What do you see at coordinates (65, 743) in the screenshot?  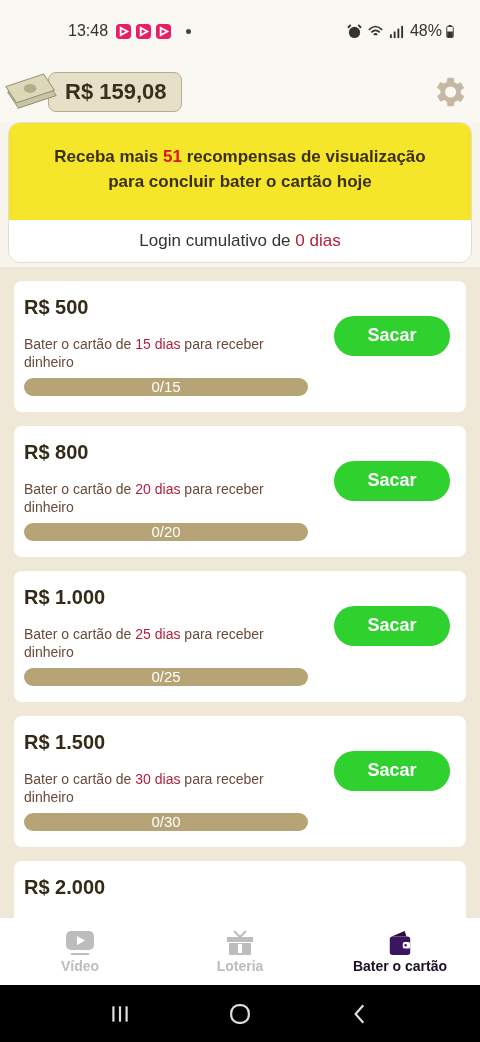 I see `reward-amount: R$ 1.500` at bounding box center [65, 743].